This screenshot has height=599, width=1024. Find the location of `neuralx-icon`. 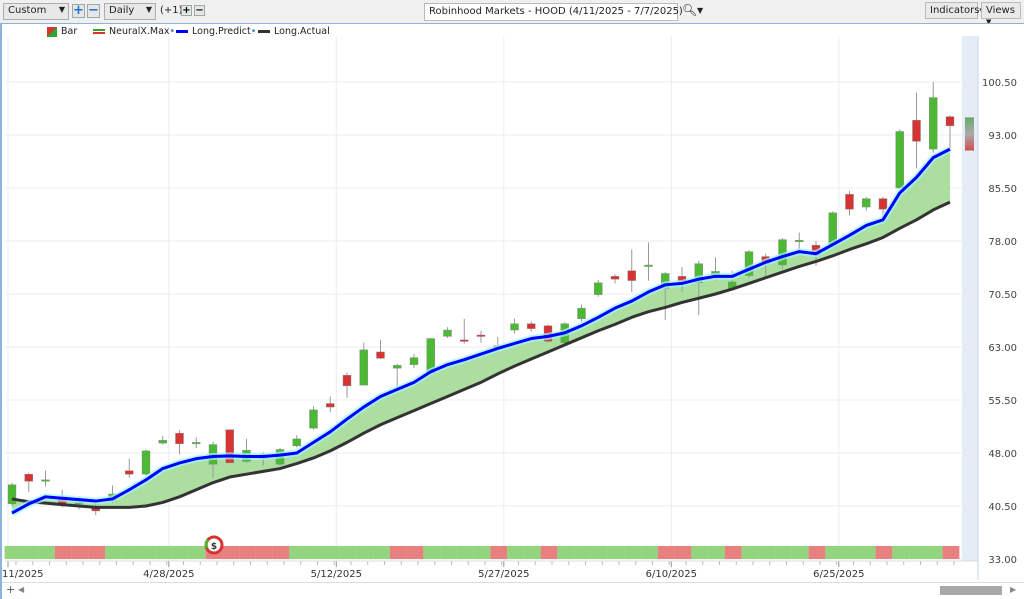

neuralx-icon is located at coordinates (99, 31).